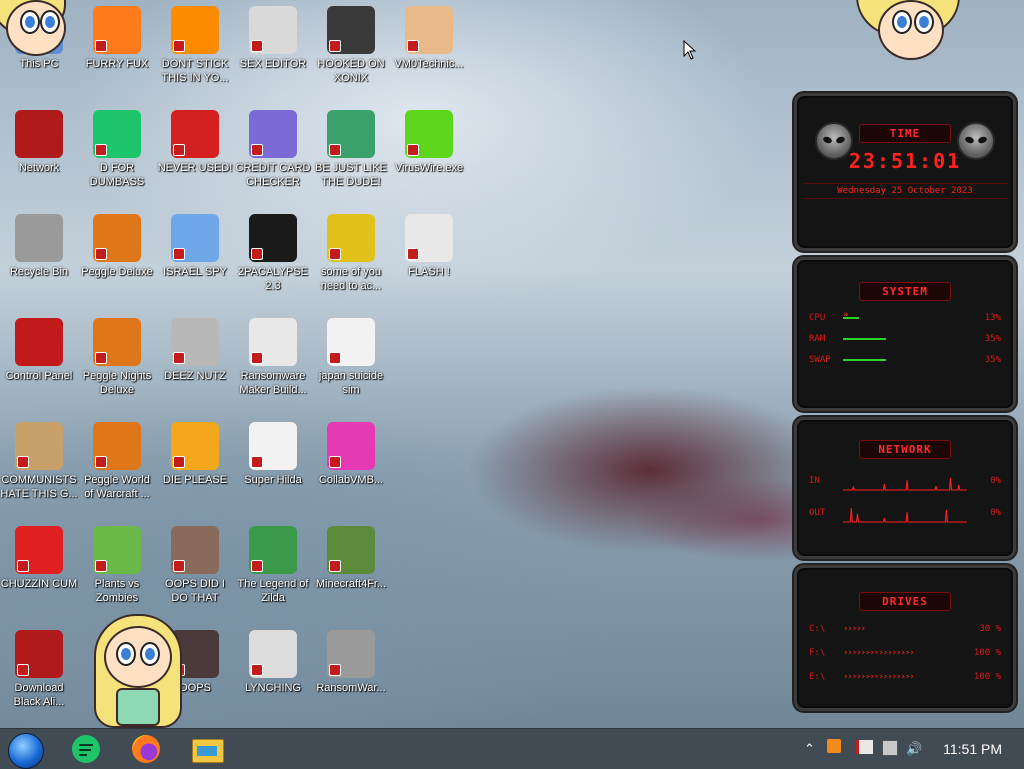  What do you see at coordinates (117, 149) in the screenshot?
I see `desktop-icon: D FOR DUMBASS` at bounding box center [117, 149].